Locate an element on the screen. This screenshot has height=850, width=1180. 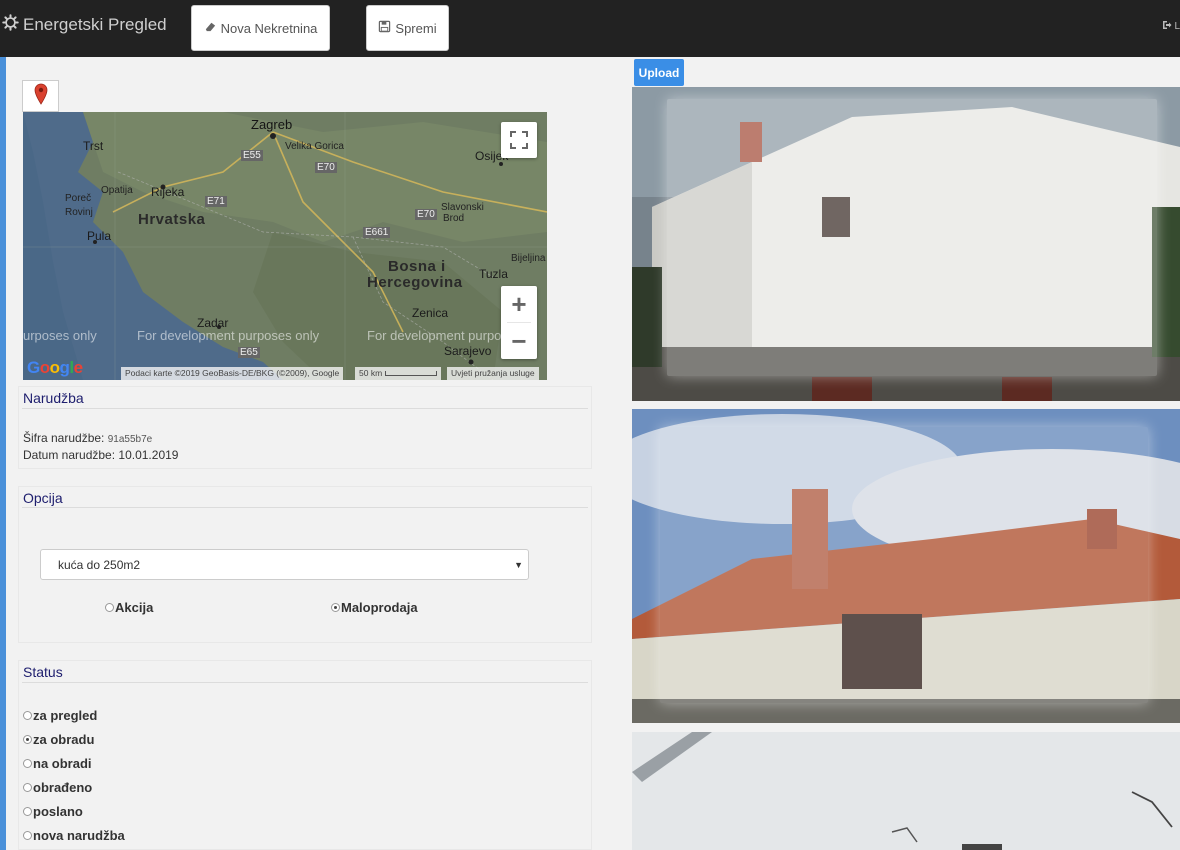
status-poslano-label: poslano is located at coordinates (58, 811).